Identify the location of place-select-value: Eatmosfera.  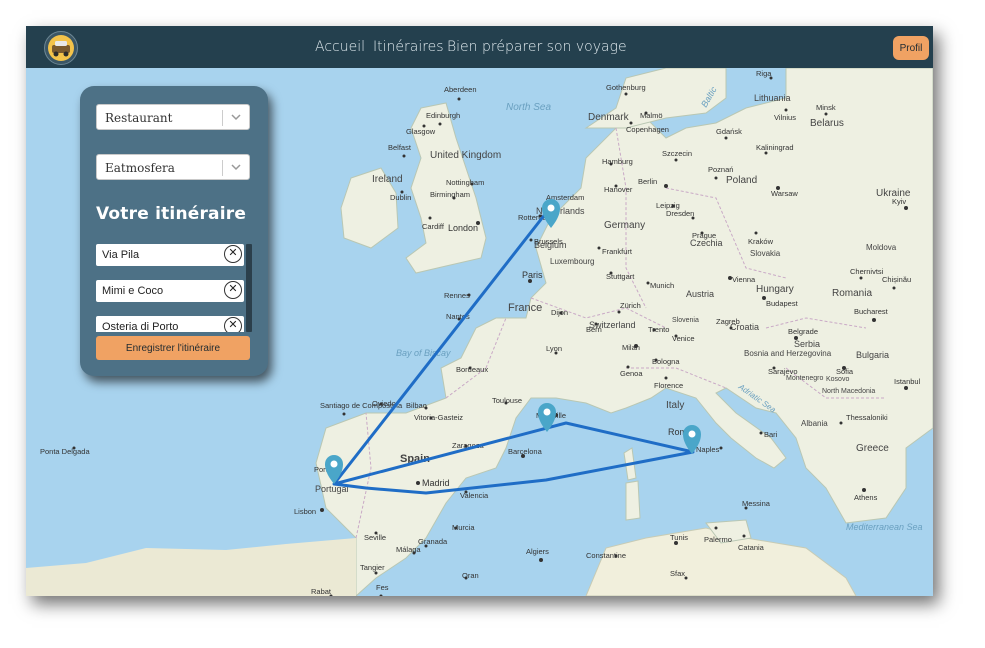
(140, 168).